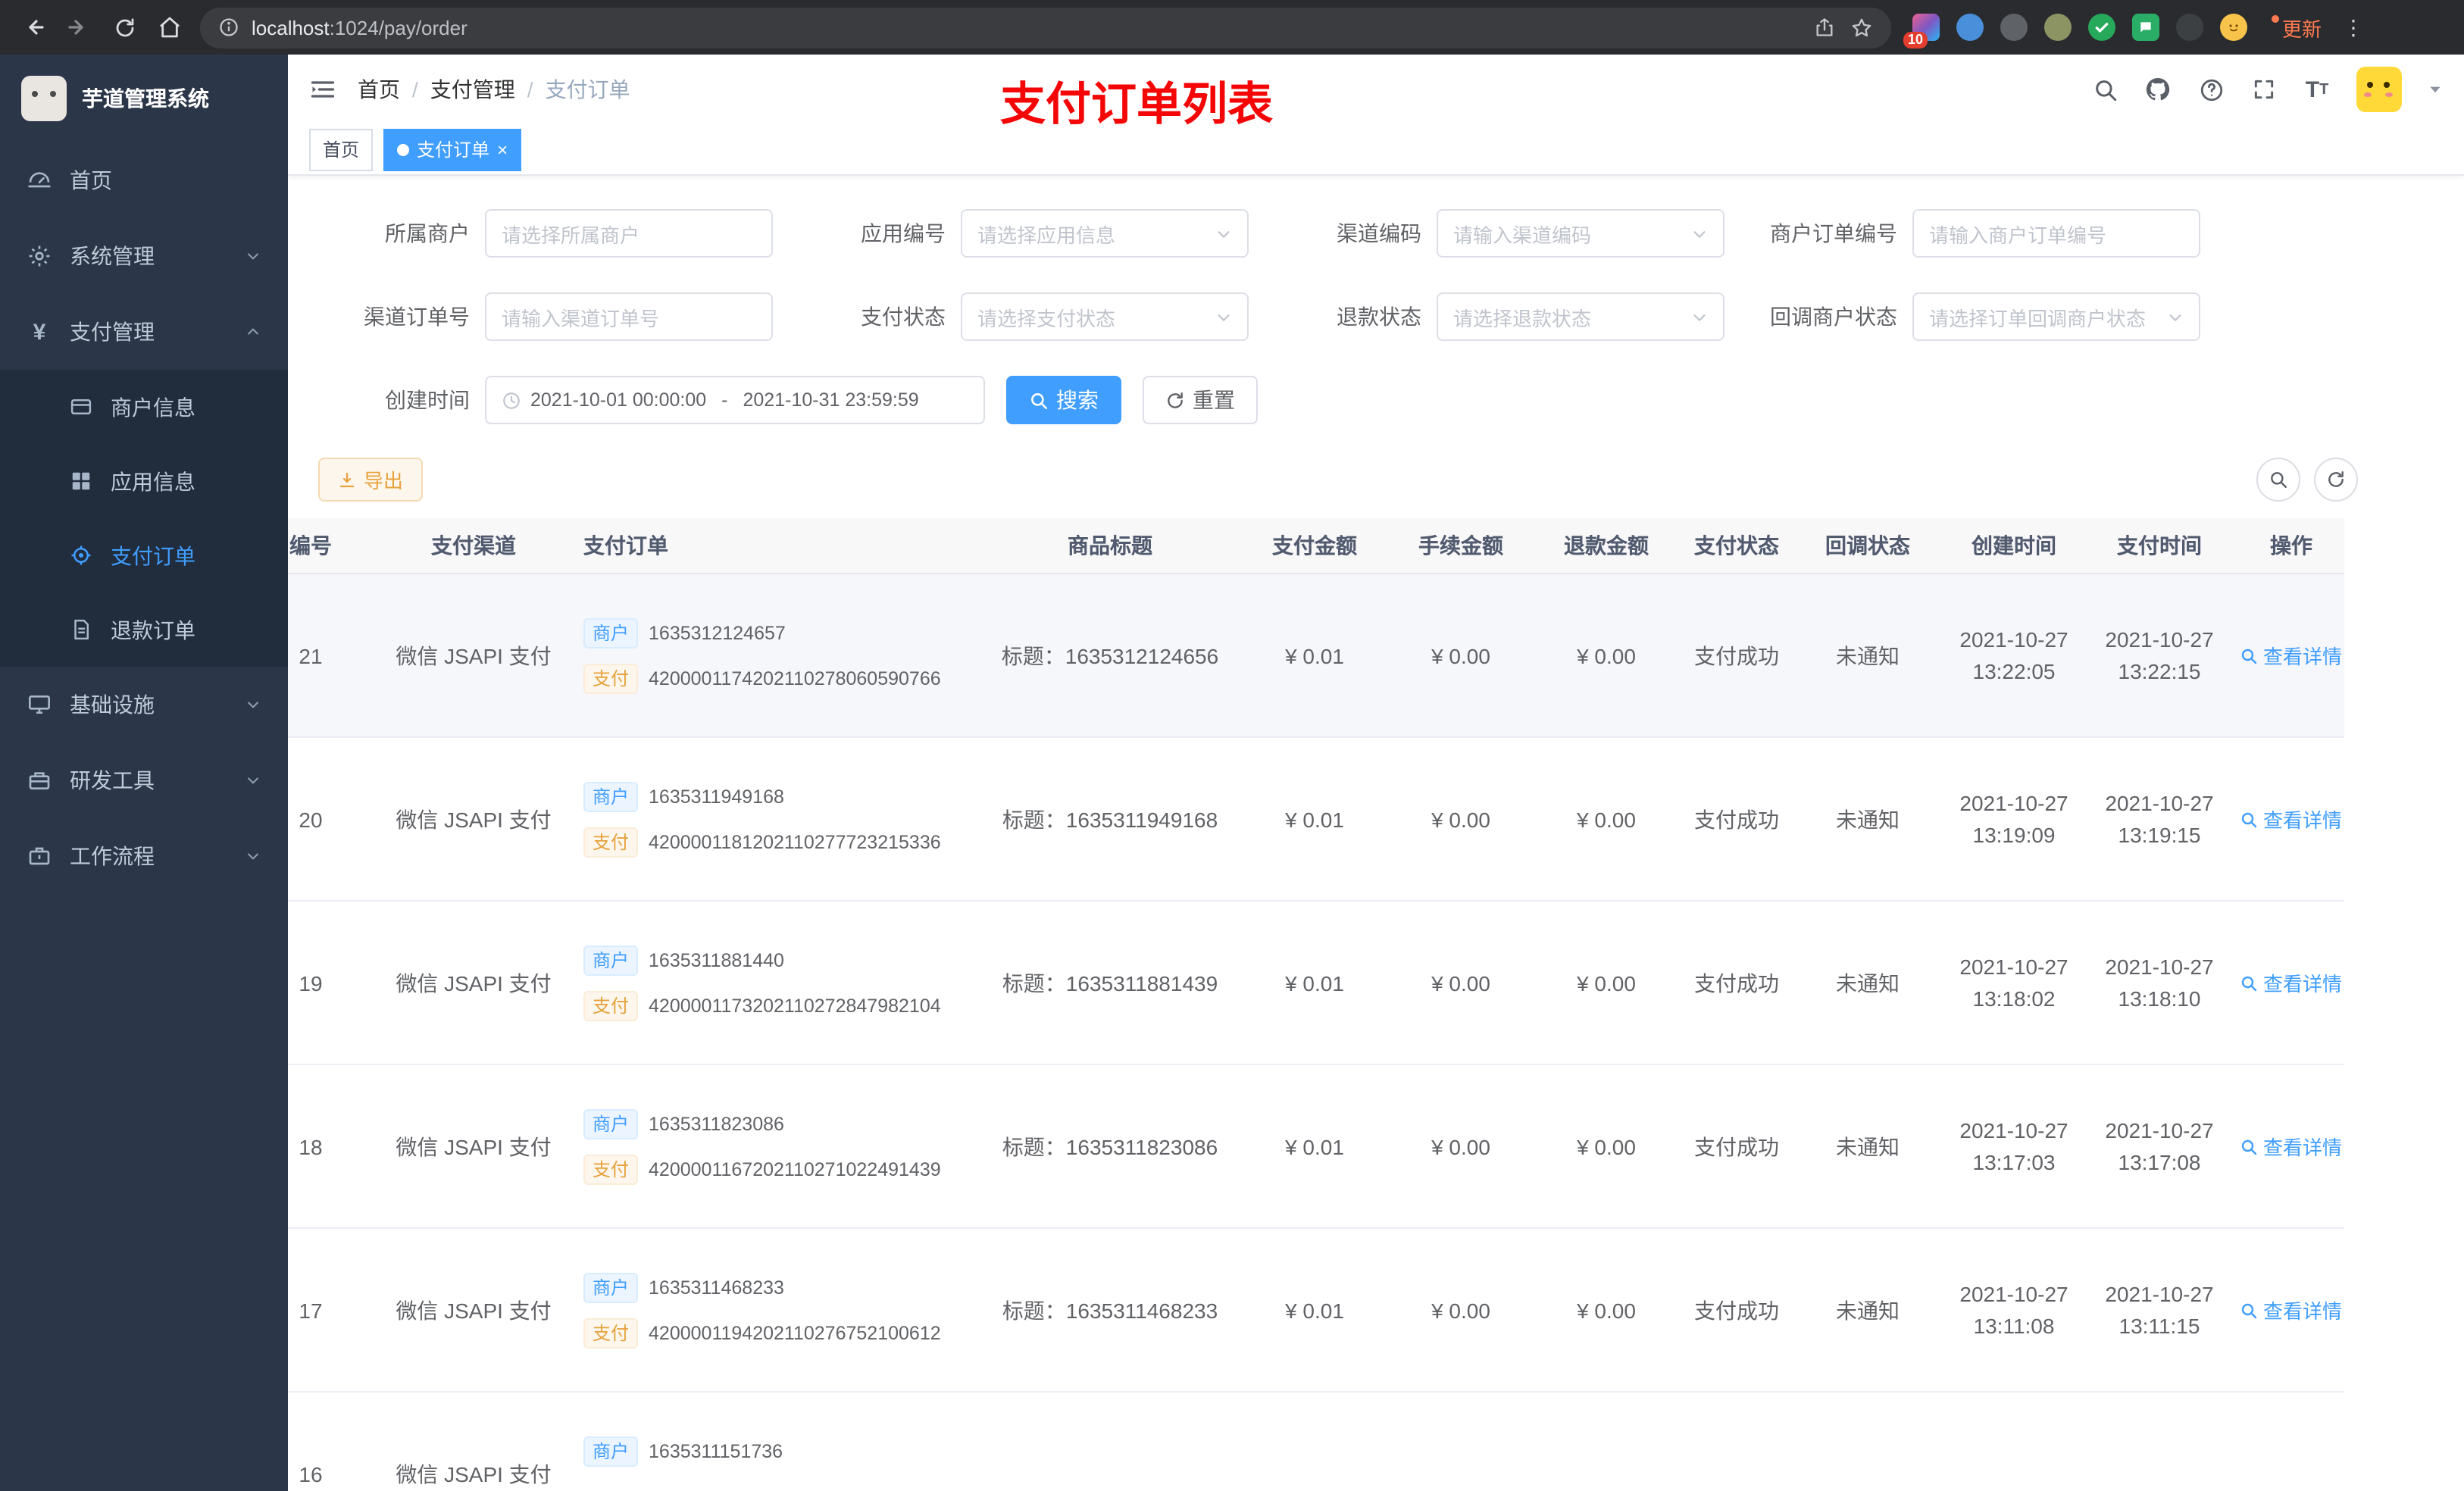  I want to click on bookmark-star-icon, so click(1861, 27).